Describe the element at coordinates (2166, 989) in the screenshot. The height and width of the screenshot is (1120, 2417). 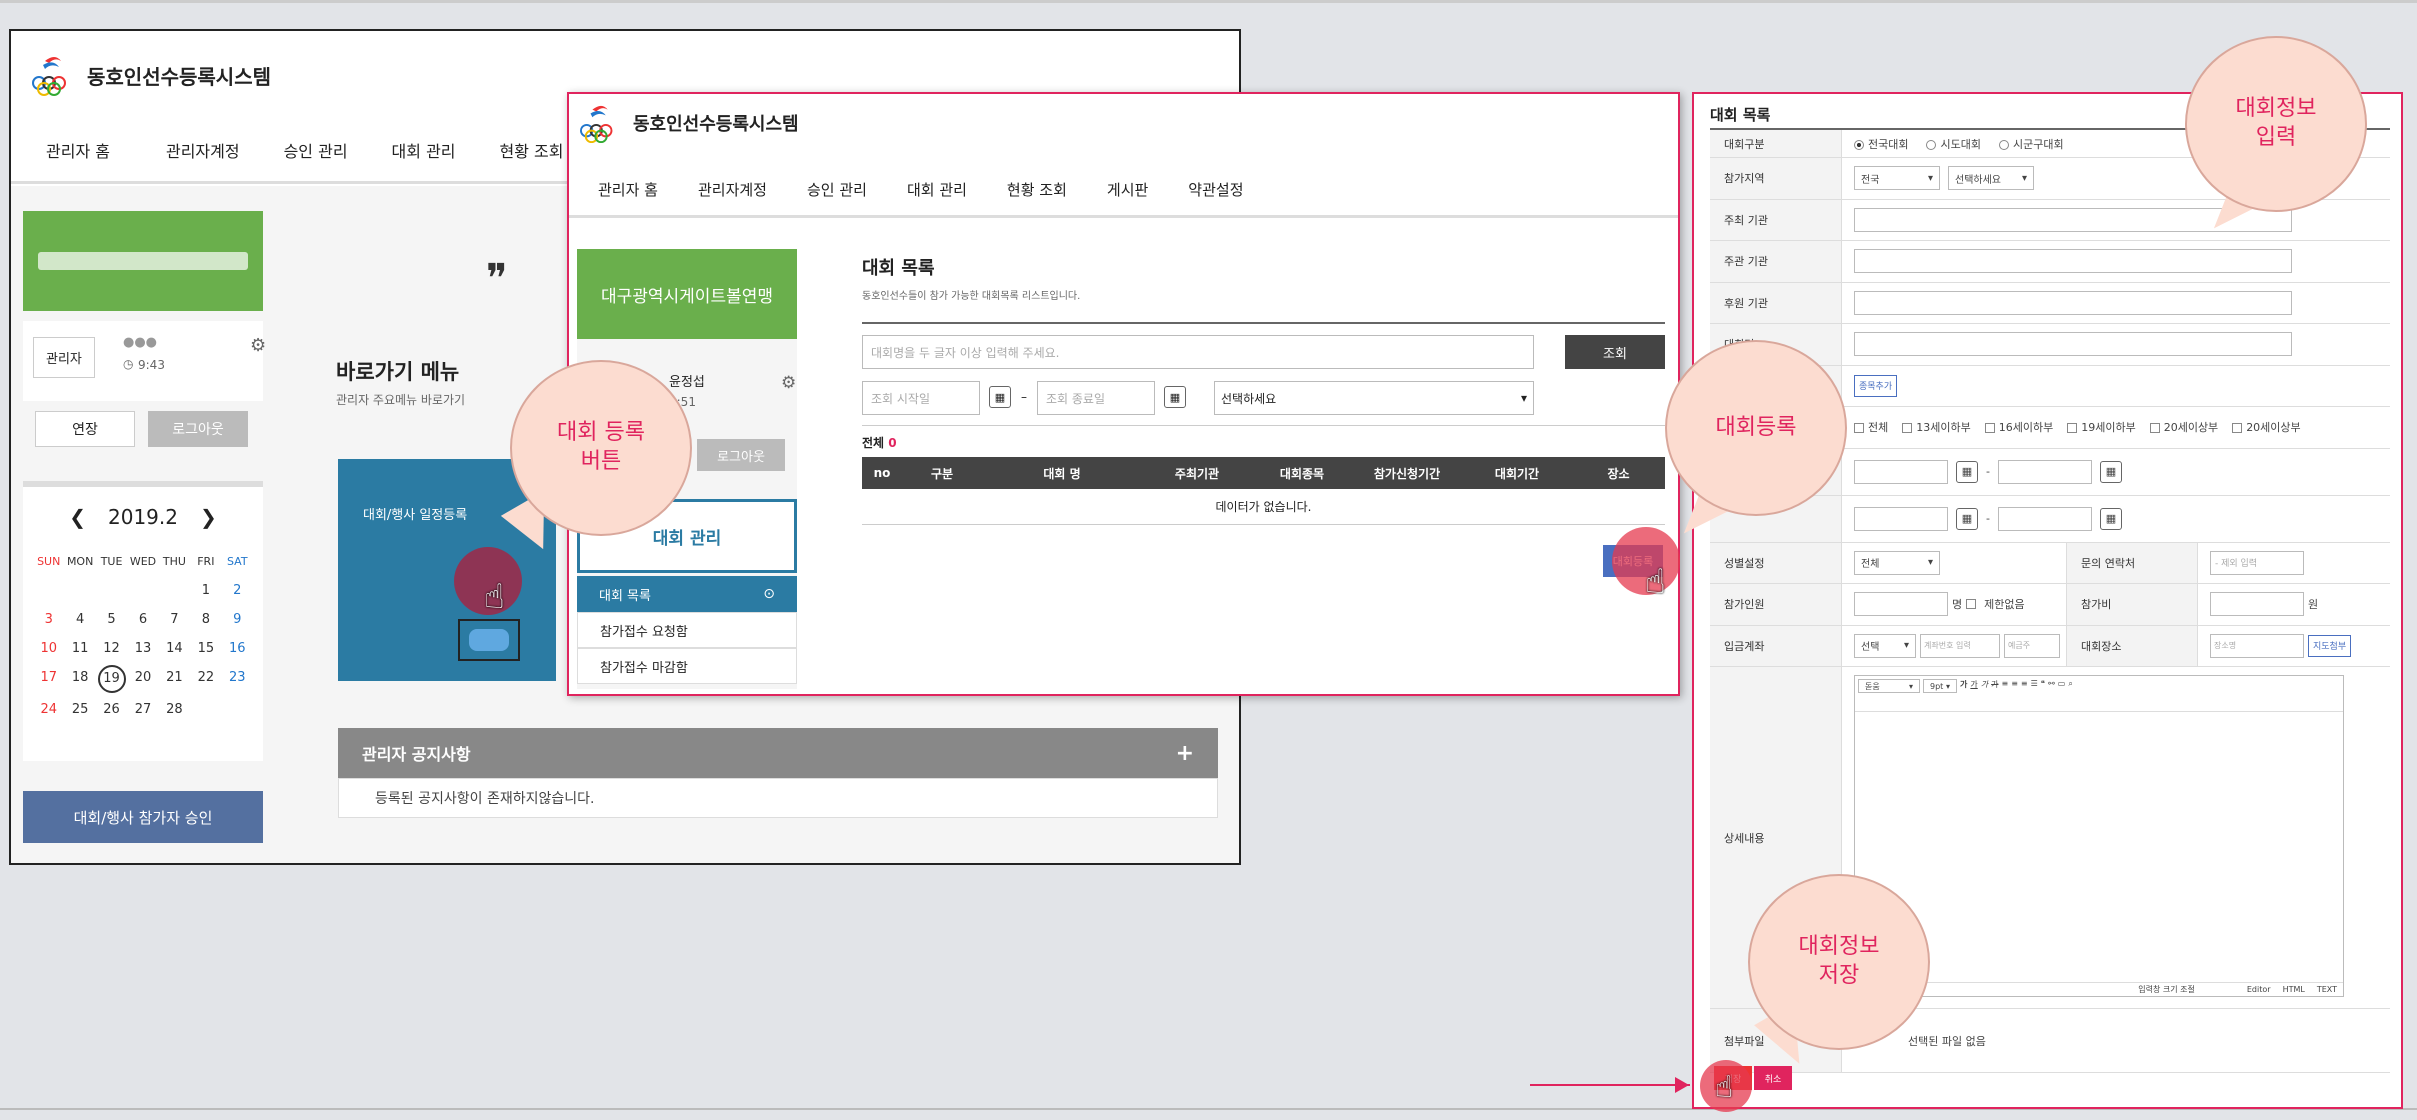
I see `editor-resize-handle: 입력창 크기 조절` at that location.